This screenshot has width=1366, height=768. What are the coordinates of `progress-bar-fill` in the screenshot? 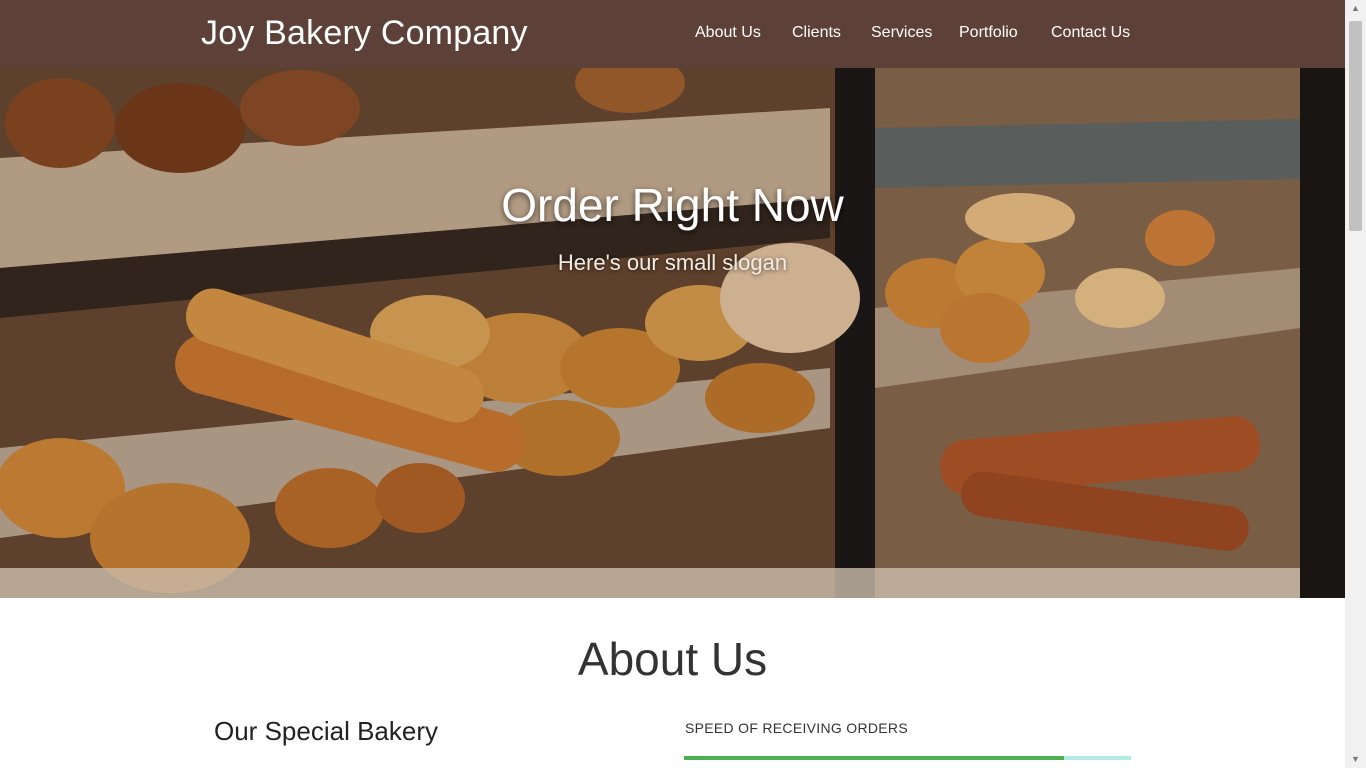 It's located at (874, 758).